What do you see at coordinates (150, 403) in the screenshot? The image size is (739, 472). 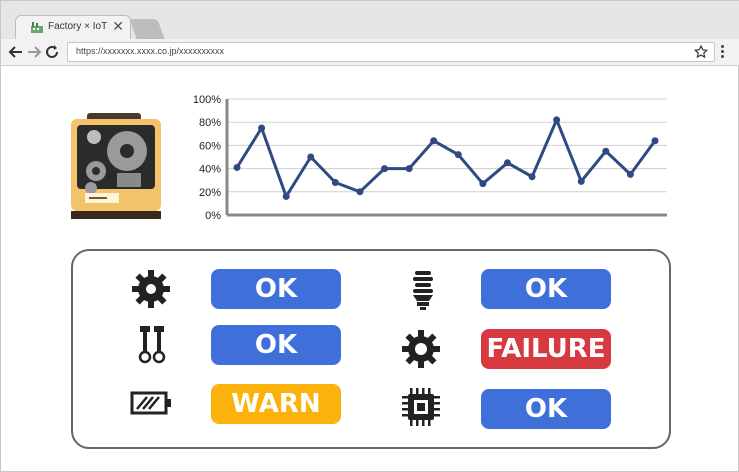 I see `battery-icon` at bounding box center [150, 403].